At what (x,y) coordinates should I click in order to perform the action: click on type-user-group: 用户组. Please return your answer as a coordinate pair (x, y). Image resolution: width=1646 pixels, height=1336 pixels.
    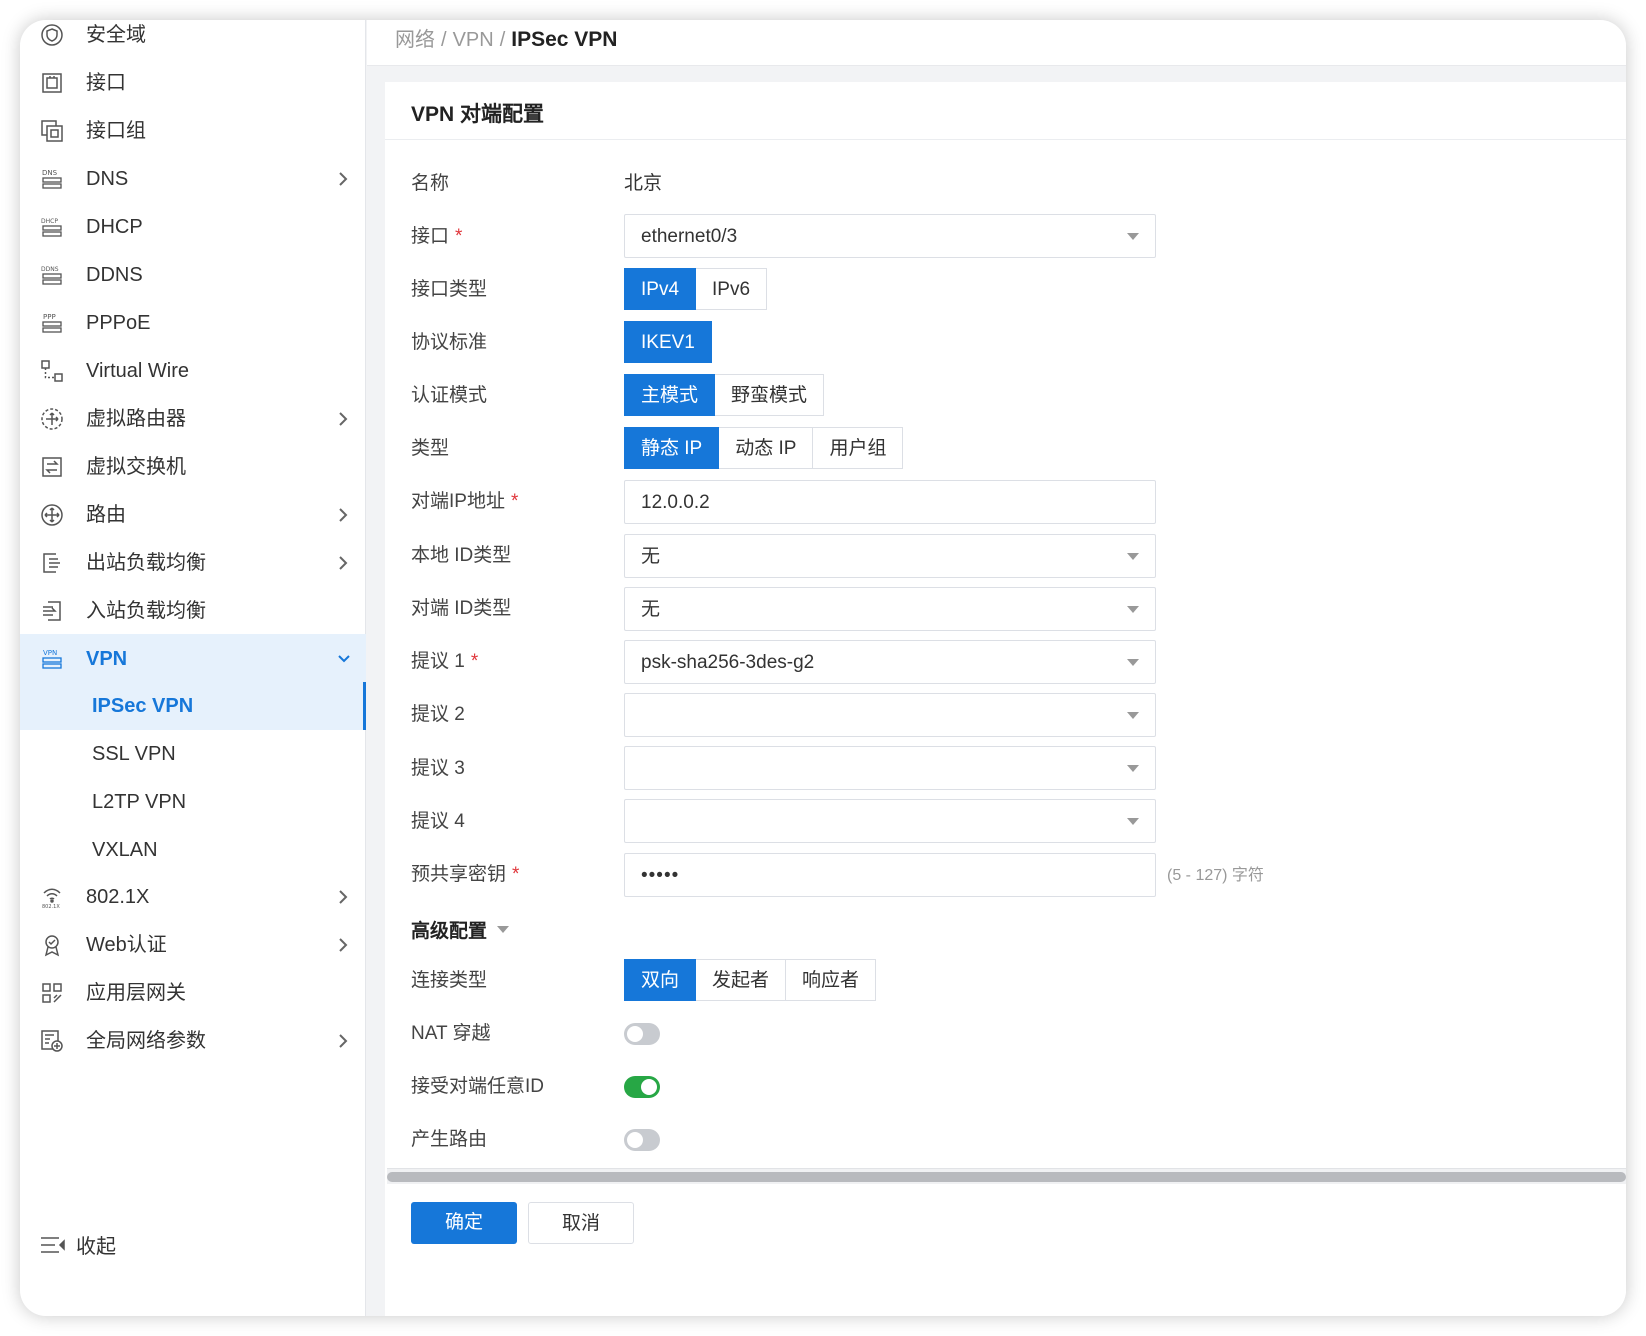
    Looking at the image, I should click on (858, 448).